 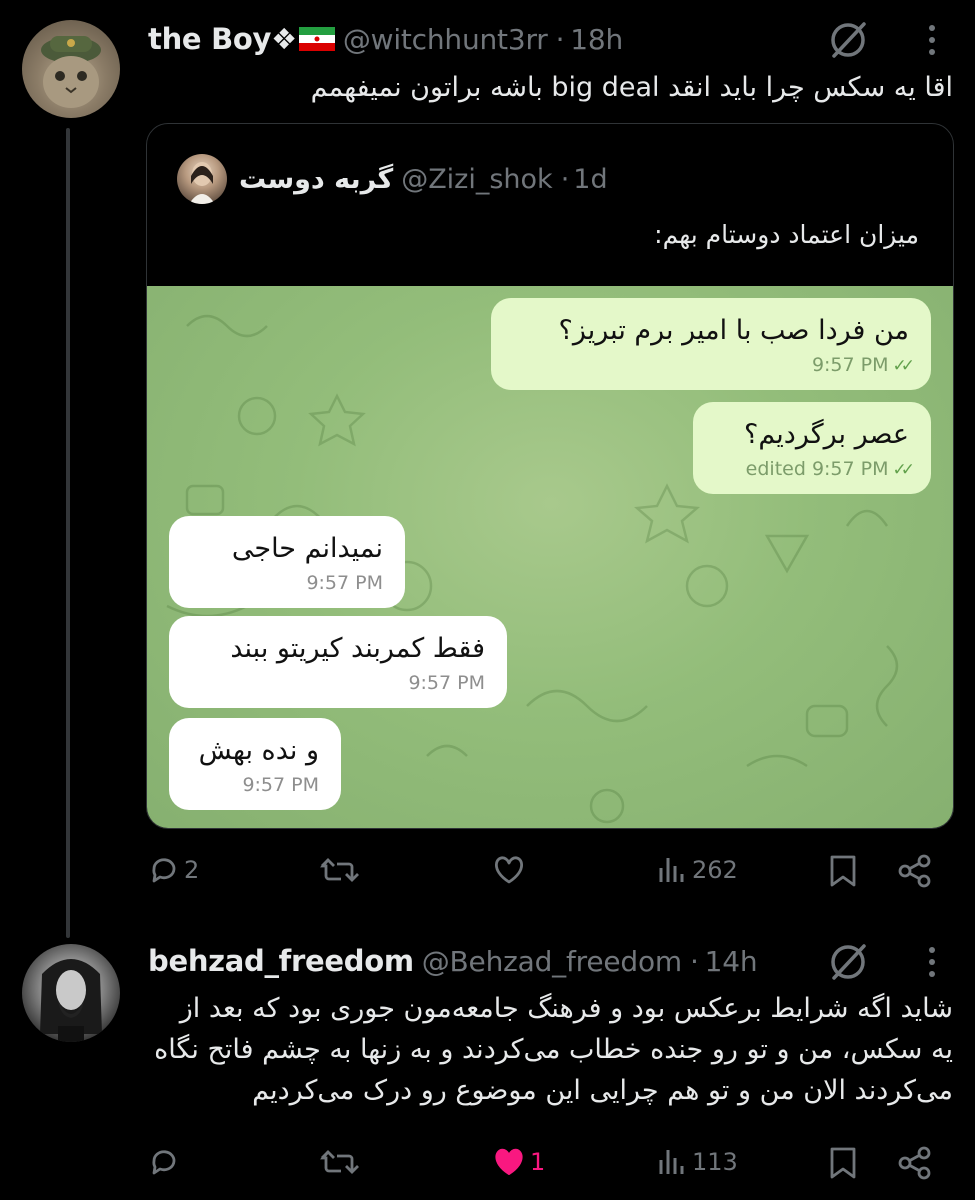 I want to click on avatar-portrait-image, so click(x=71, y=1000).